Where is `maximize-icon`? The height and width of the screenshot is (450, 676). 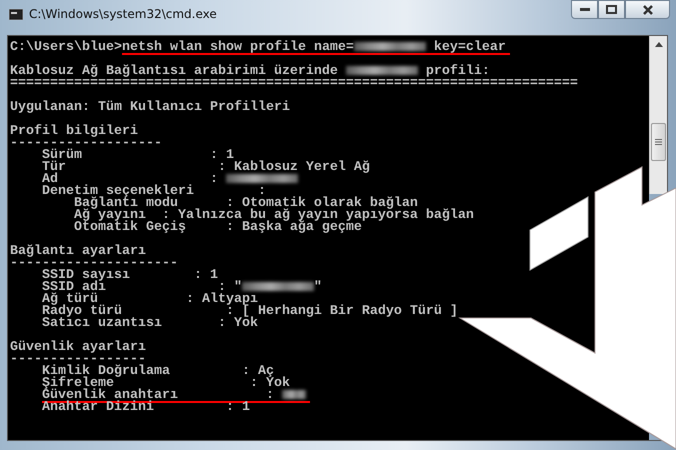
maximize-icon is located at coordinates (611, 9).